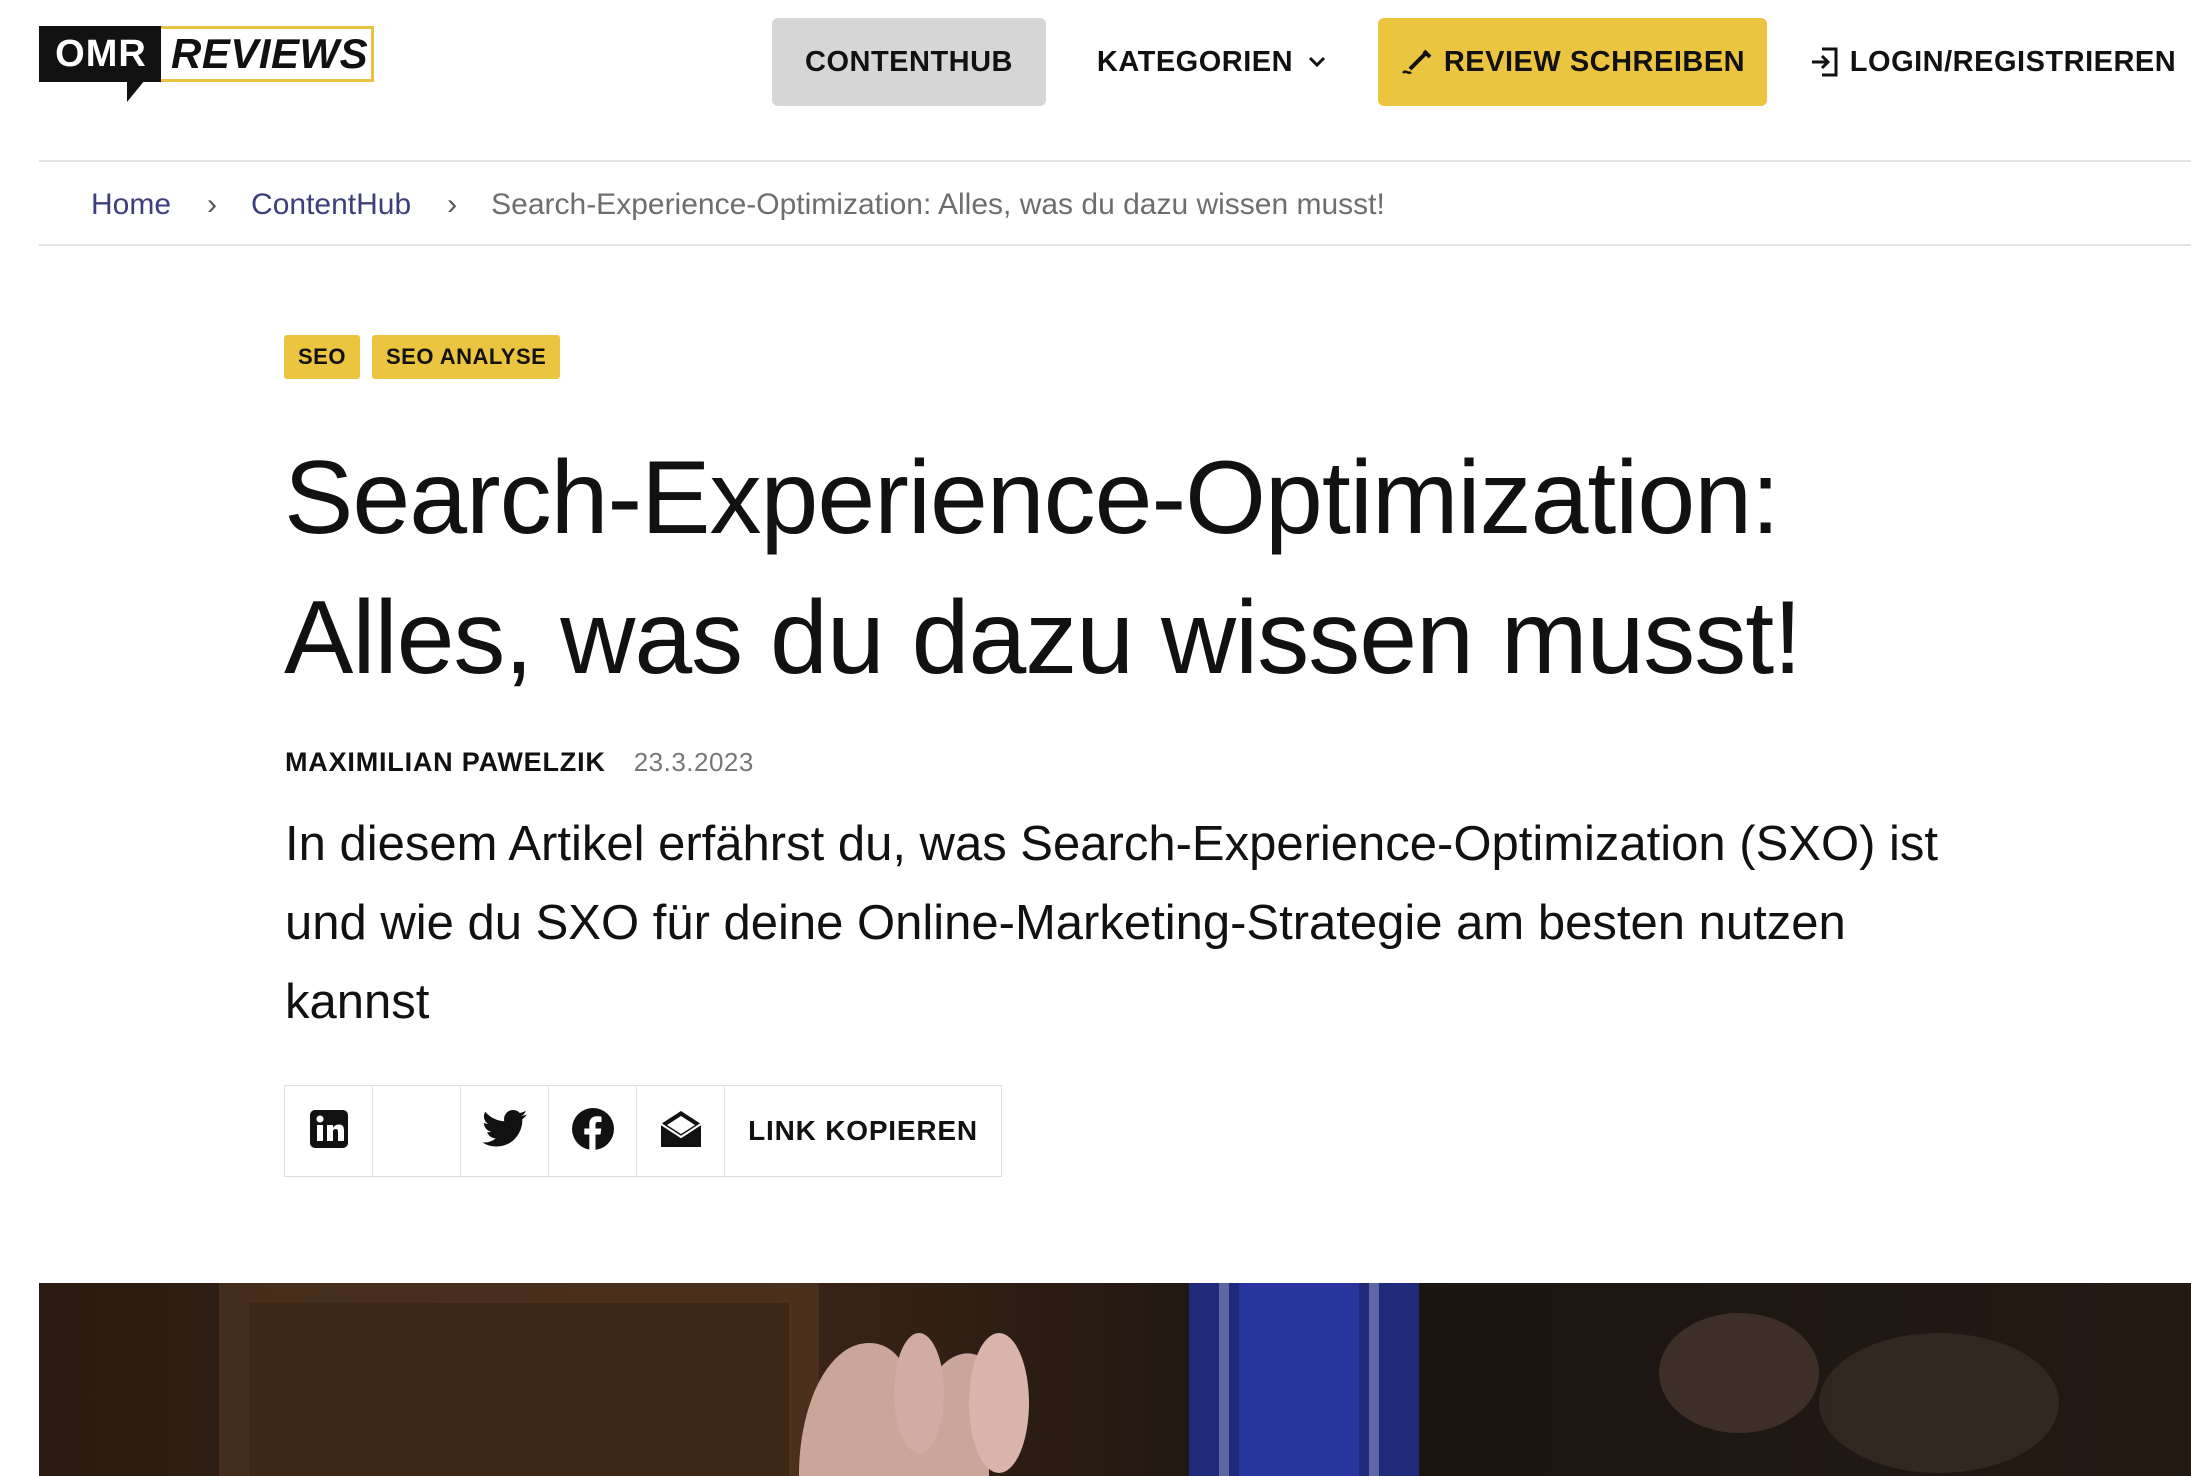  Describe the element at coordinates (331, 205) in the screenshot. I see `breadcrumb-contenthub: ContentHub` at that location.